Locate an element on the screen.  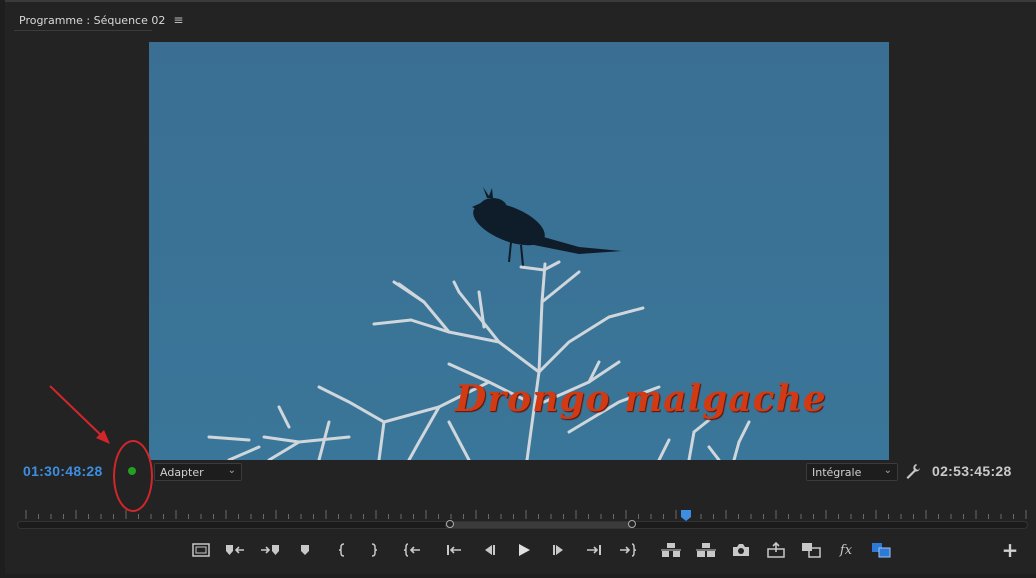
overlay-icon is located at coordinates (811, 550).